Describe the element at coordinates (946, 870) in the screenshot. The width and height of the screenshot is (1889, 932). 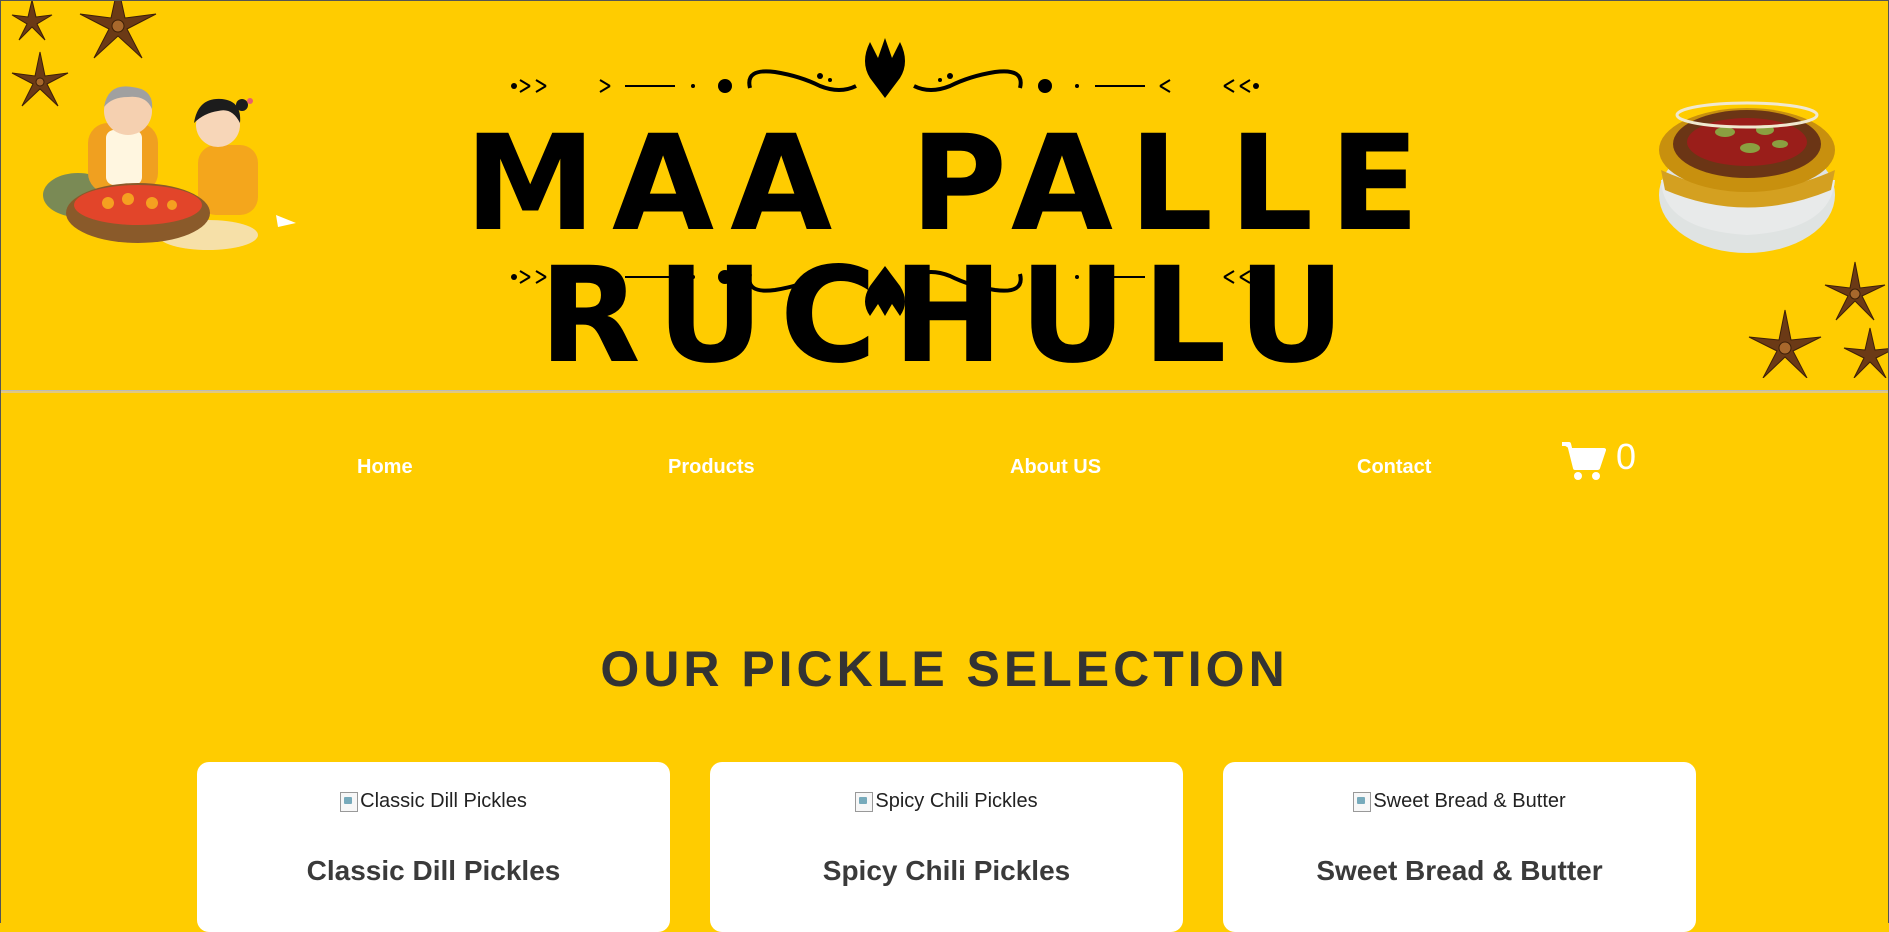
I see `product-name: Spicy Chili Pickles` at that location.